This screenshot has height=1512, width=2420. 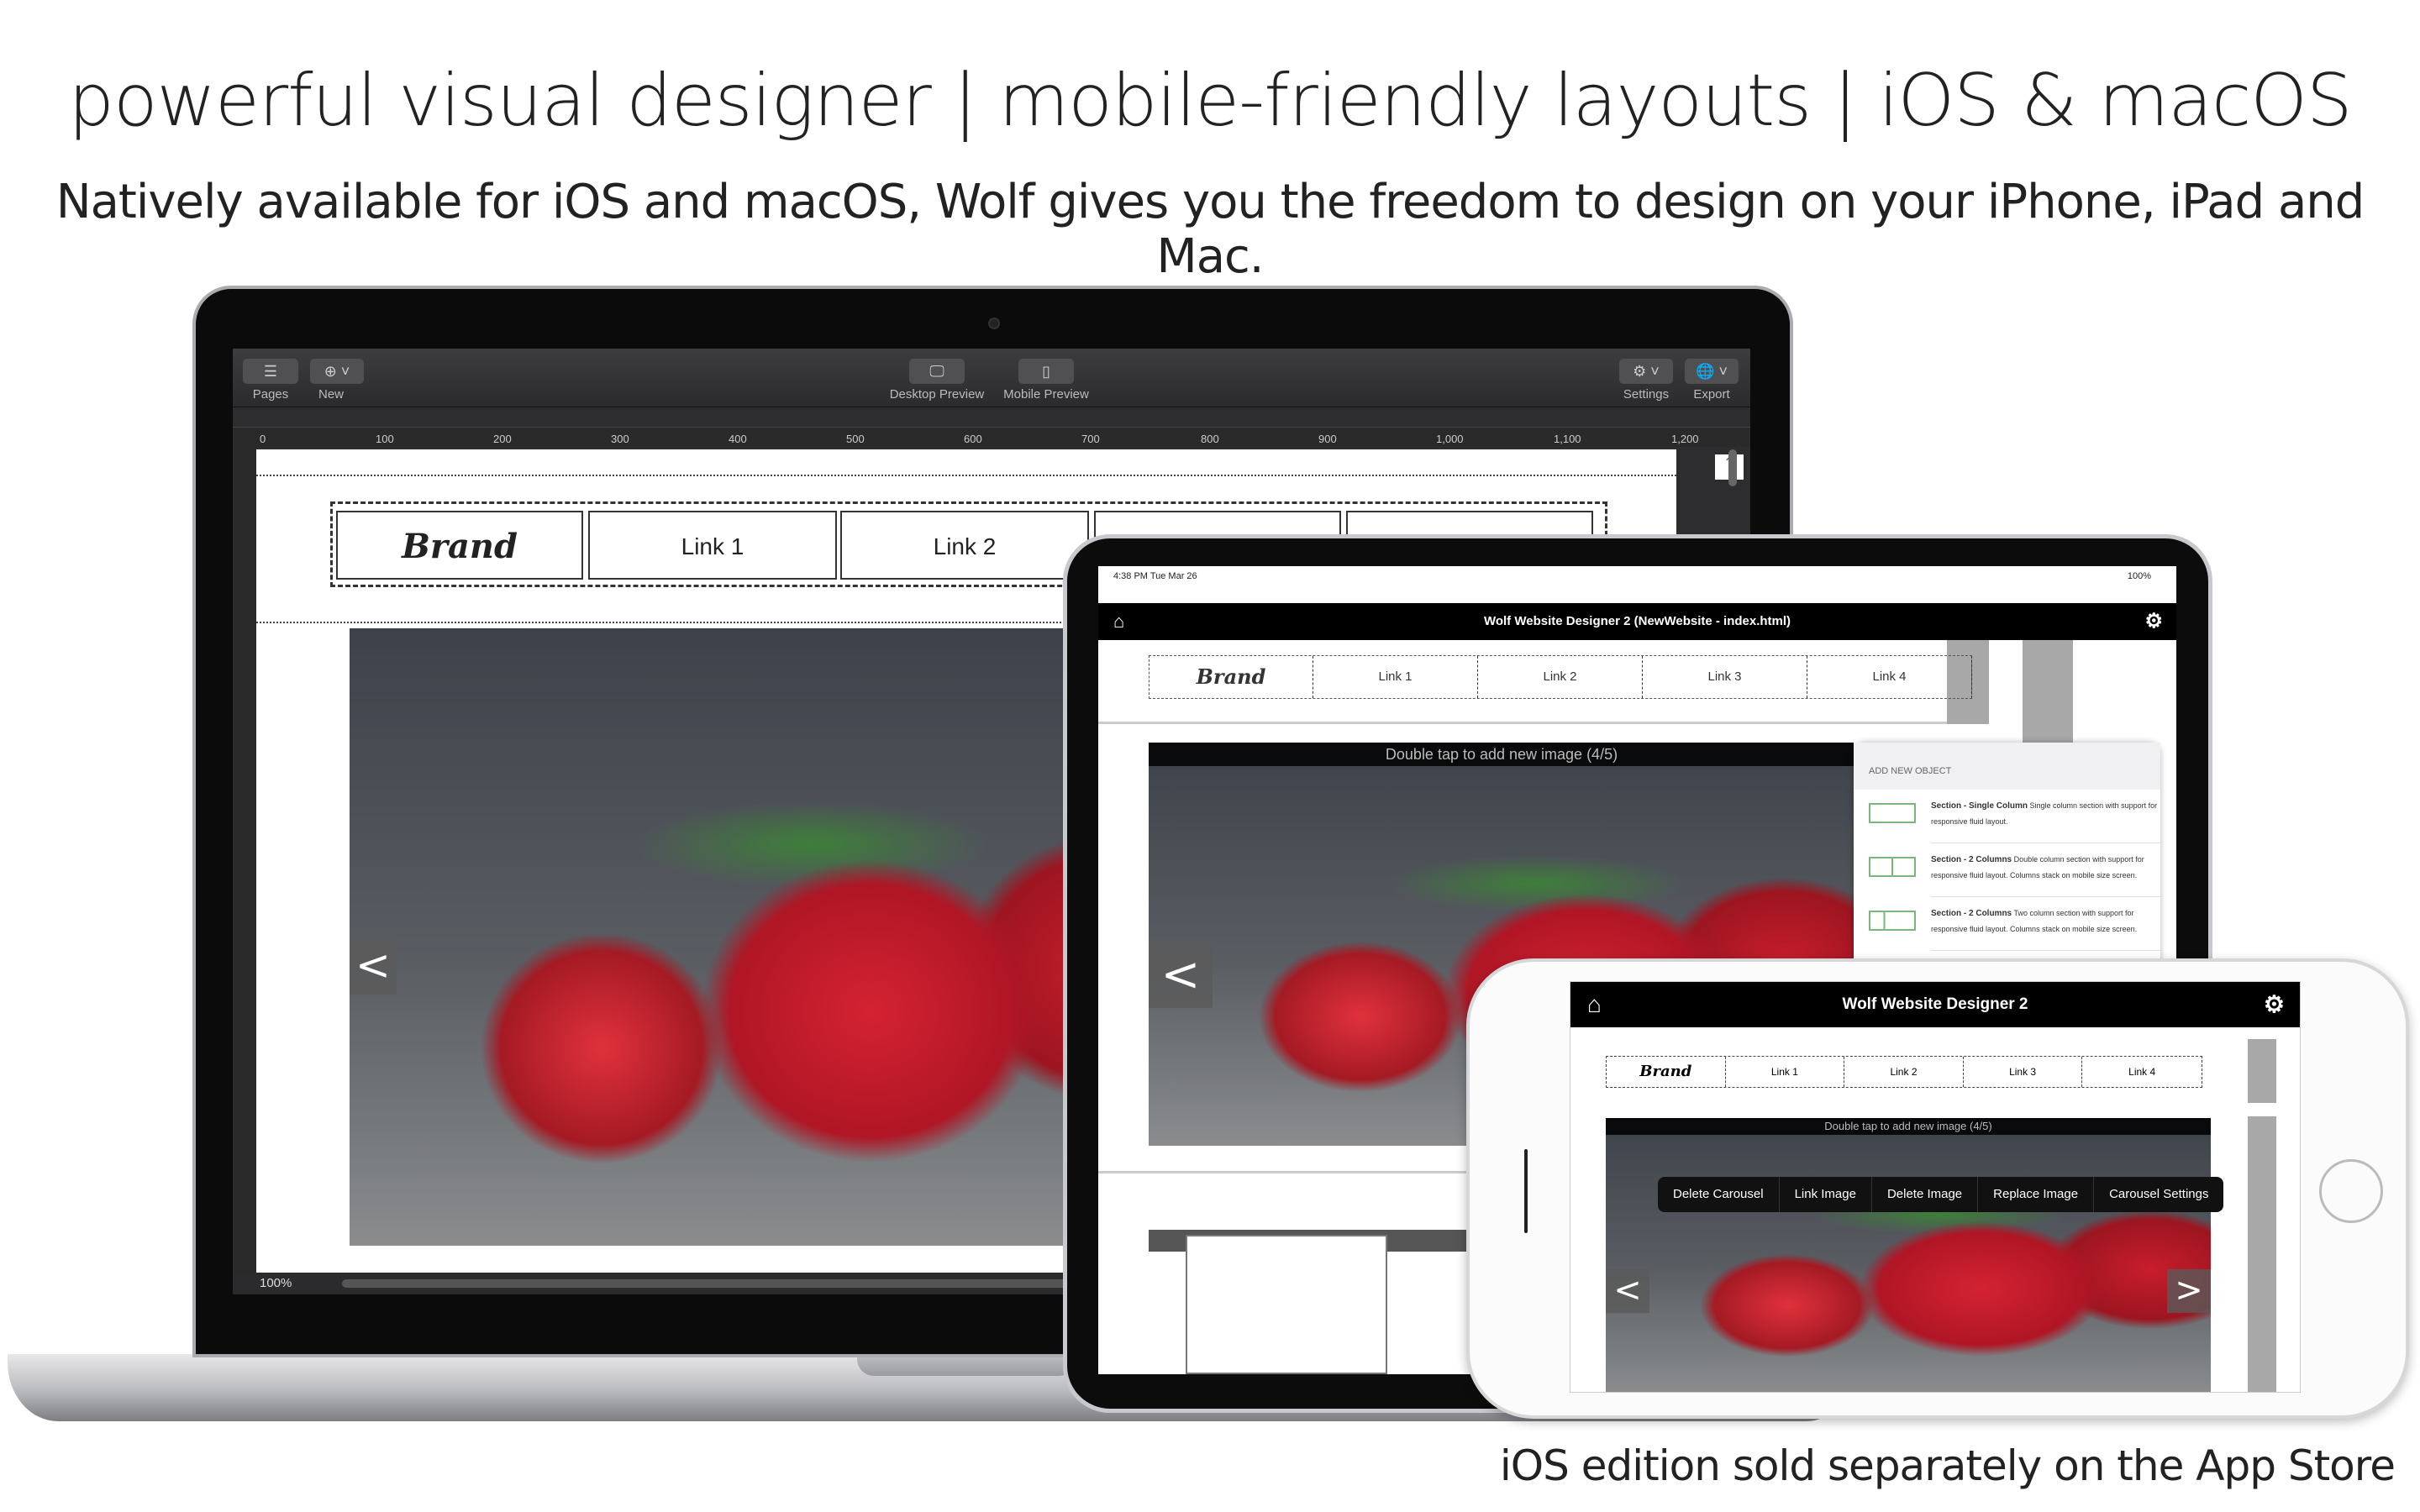 What do you see at coordinates (1327, 439) in the screenshot?
I see `ruler-tick: 900` at bounding box center [1327, 439].